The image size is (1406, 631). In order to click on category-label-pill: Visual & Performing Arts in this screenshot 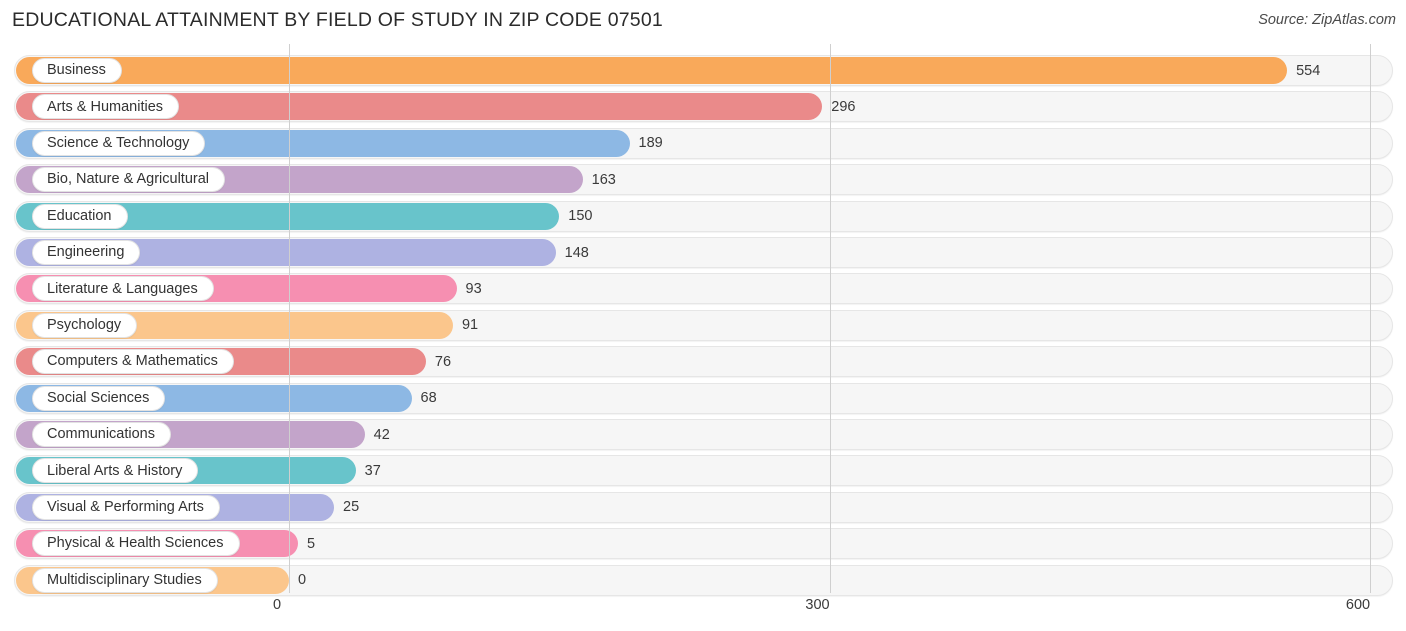, I will do `click(126, 507)`.